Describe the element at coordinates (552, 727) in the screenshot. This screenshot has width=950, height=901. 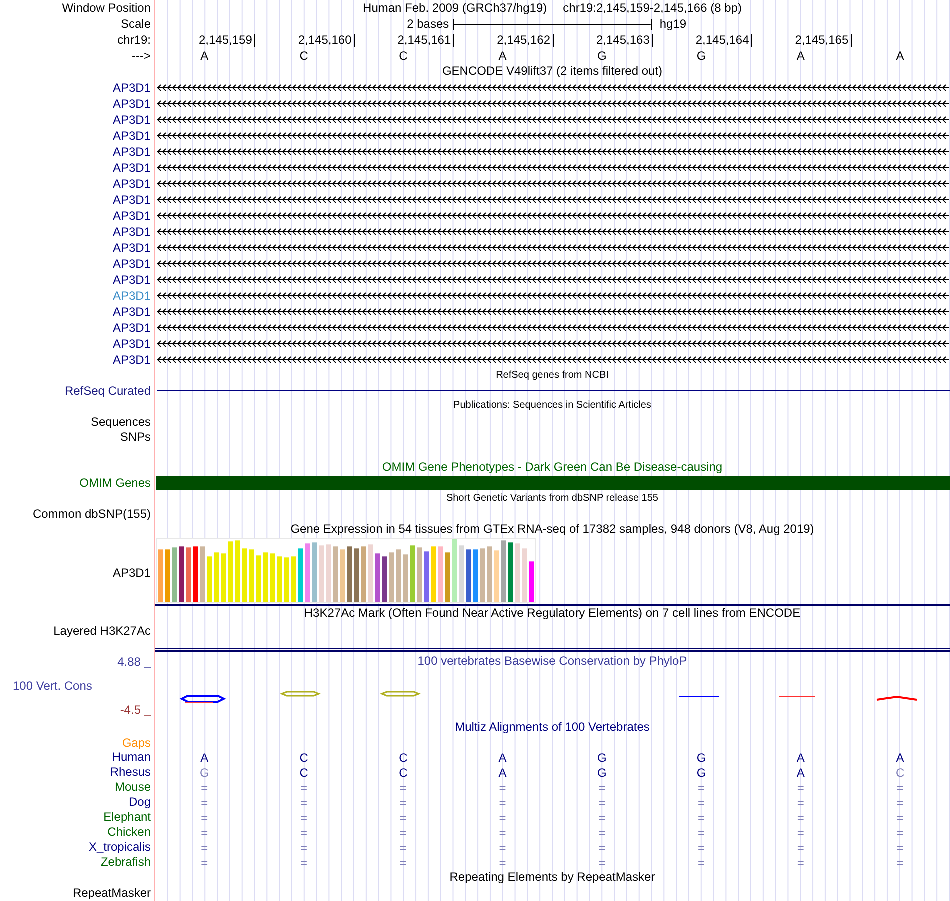
I see `track-title: Multiz Alignments of 100 Vertebrates` at that location.